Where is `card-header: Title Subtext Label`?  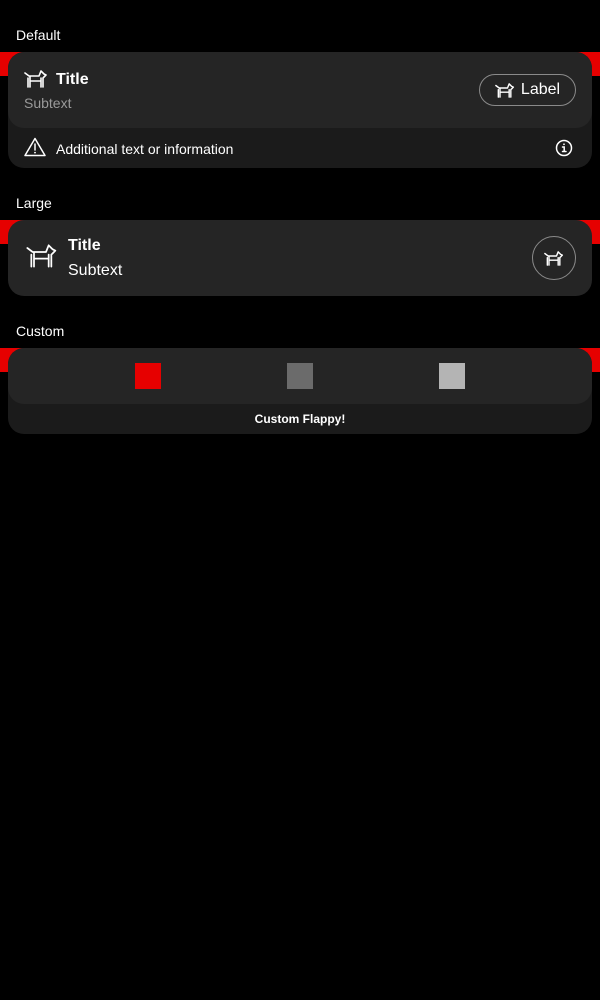
card-header: Title Subtext Label is located at coordinates (300, 90).